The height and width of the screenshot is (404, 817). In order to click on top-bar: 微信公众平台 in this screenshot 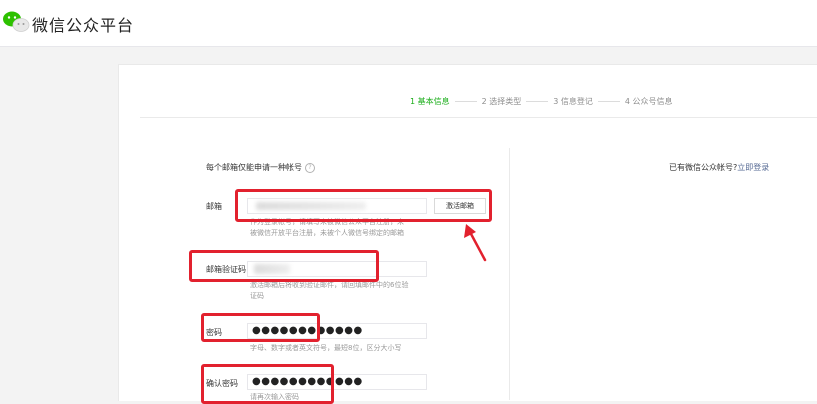, I will do `click(408, 23)`.